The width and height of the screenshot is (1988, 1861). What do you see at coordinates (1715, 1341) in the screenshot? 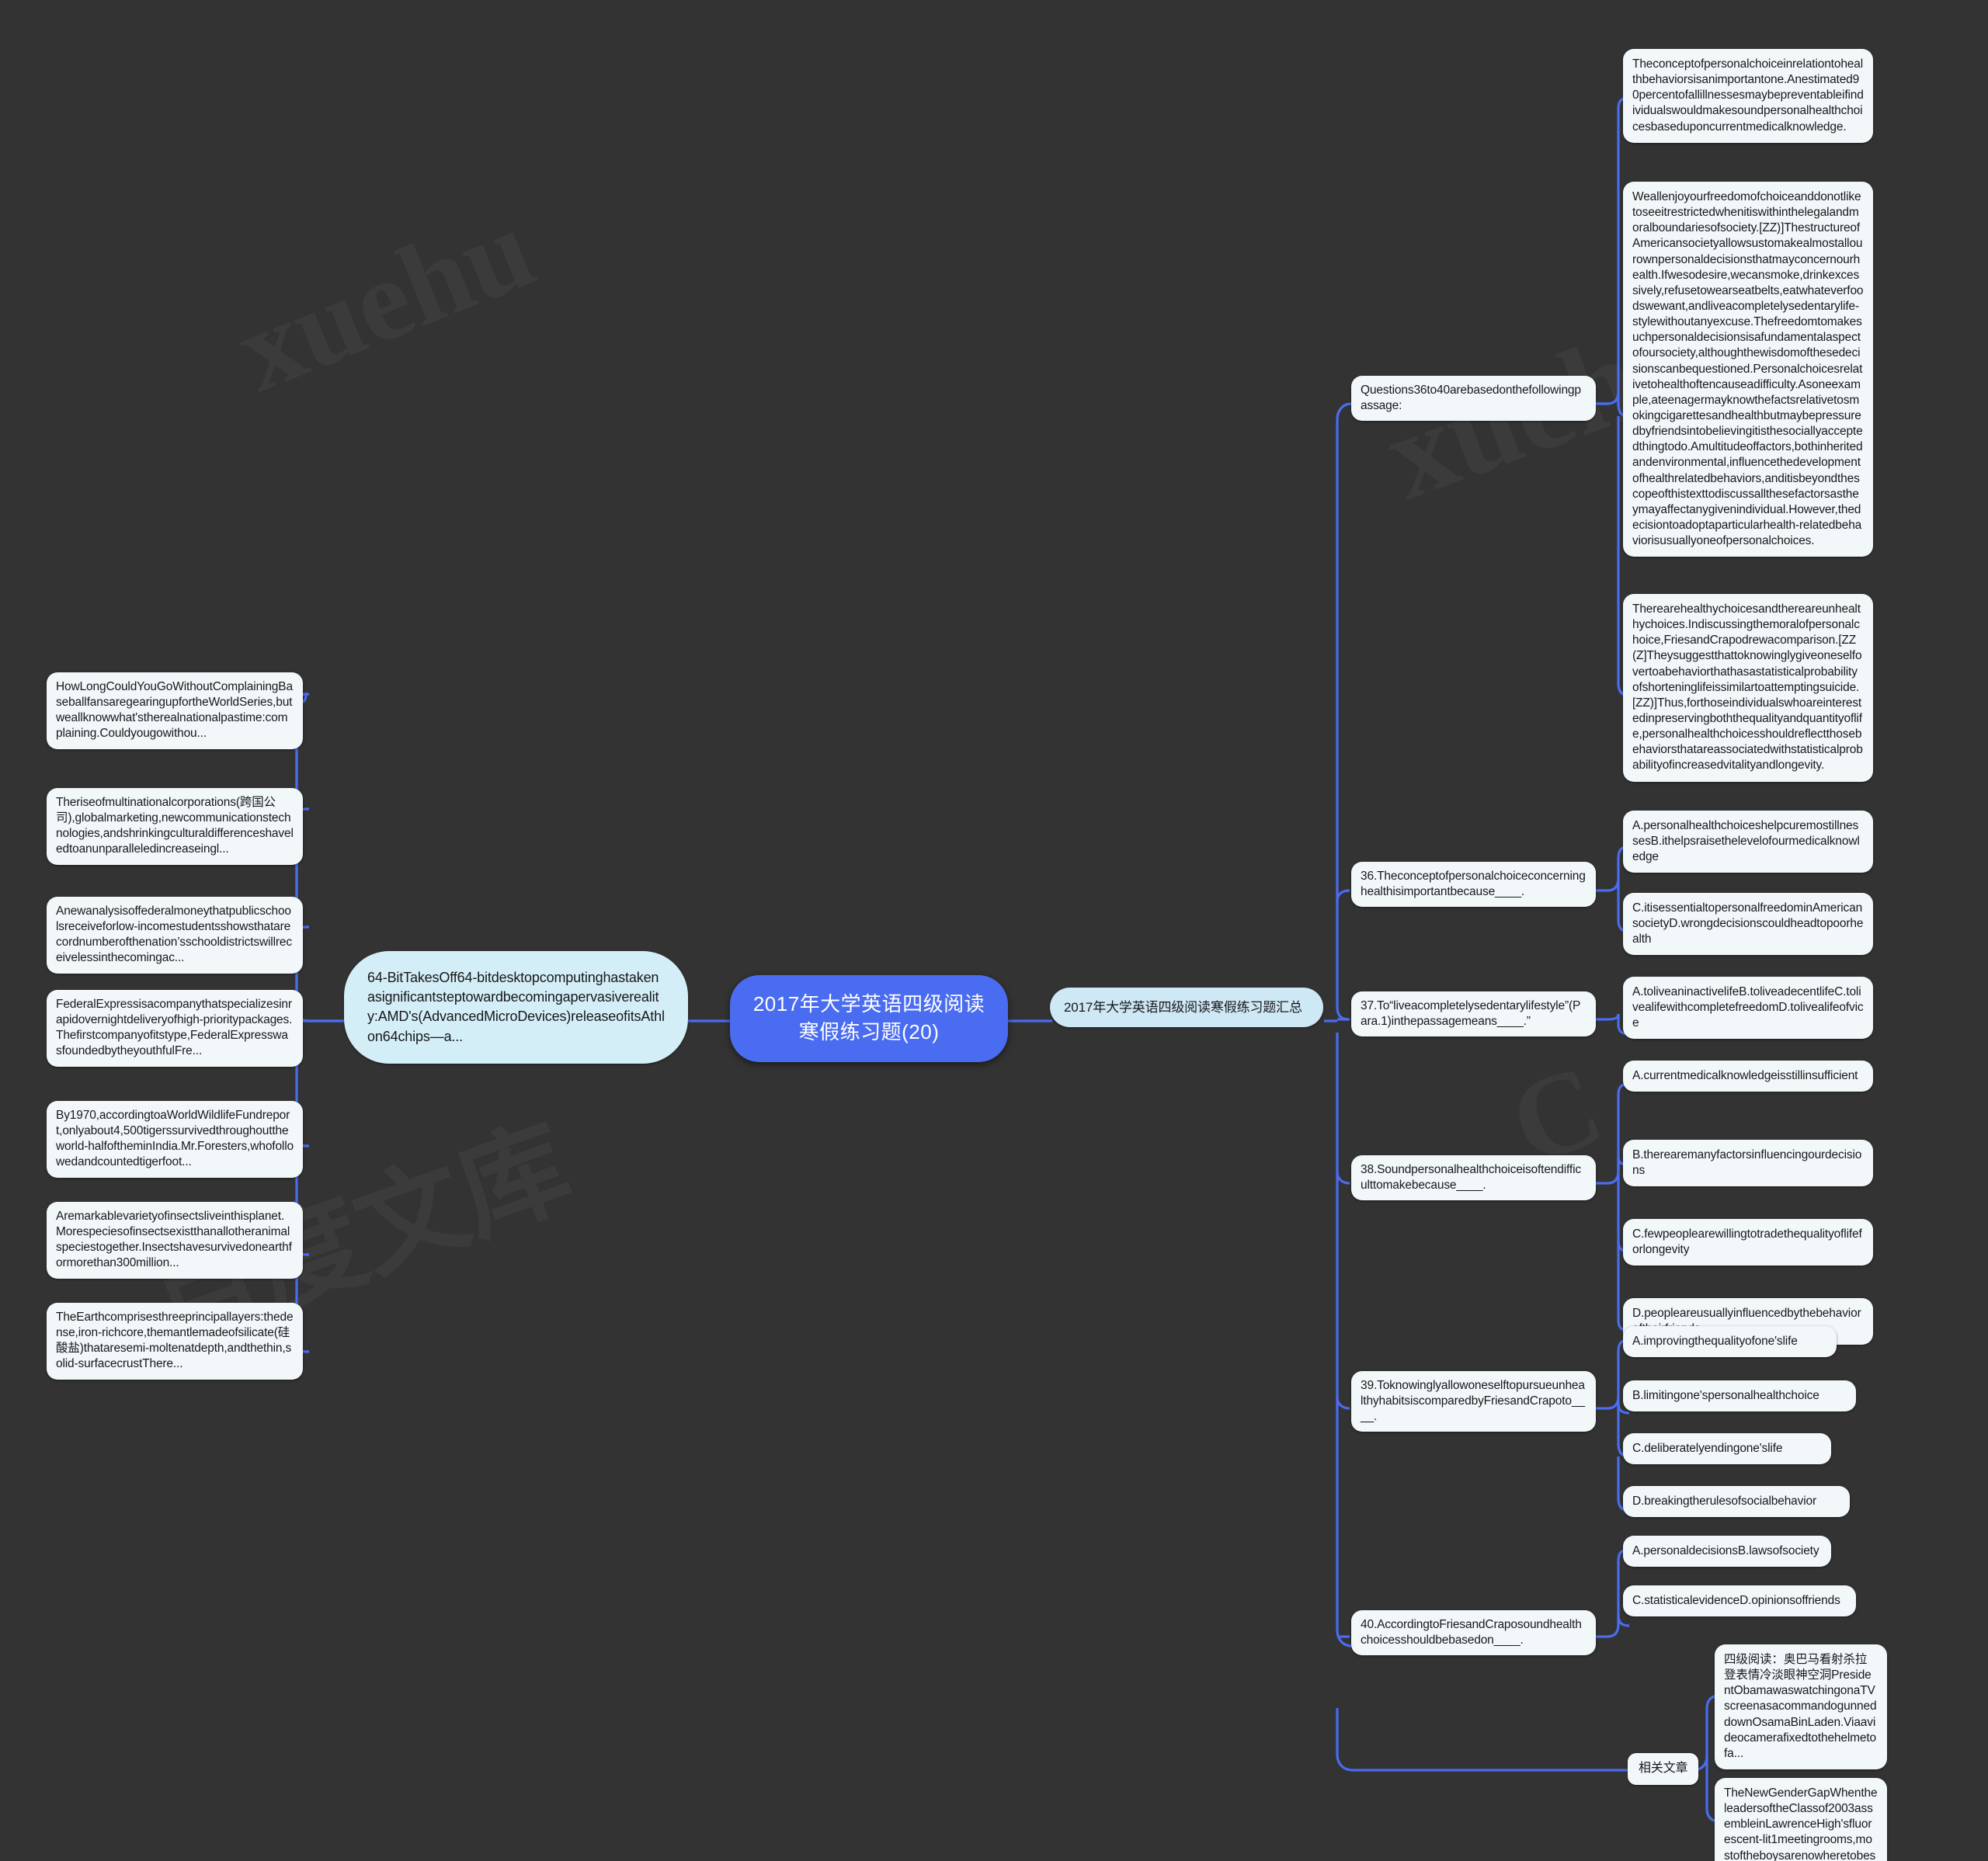
I see `option-text: A.improvingthequalityofone'slife` at bounding box center [1715, 1341].